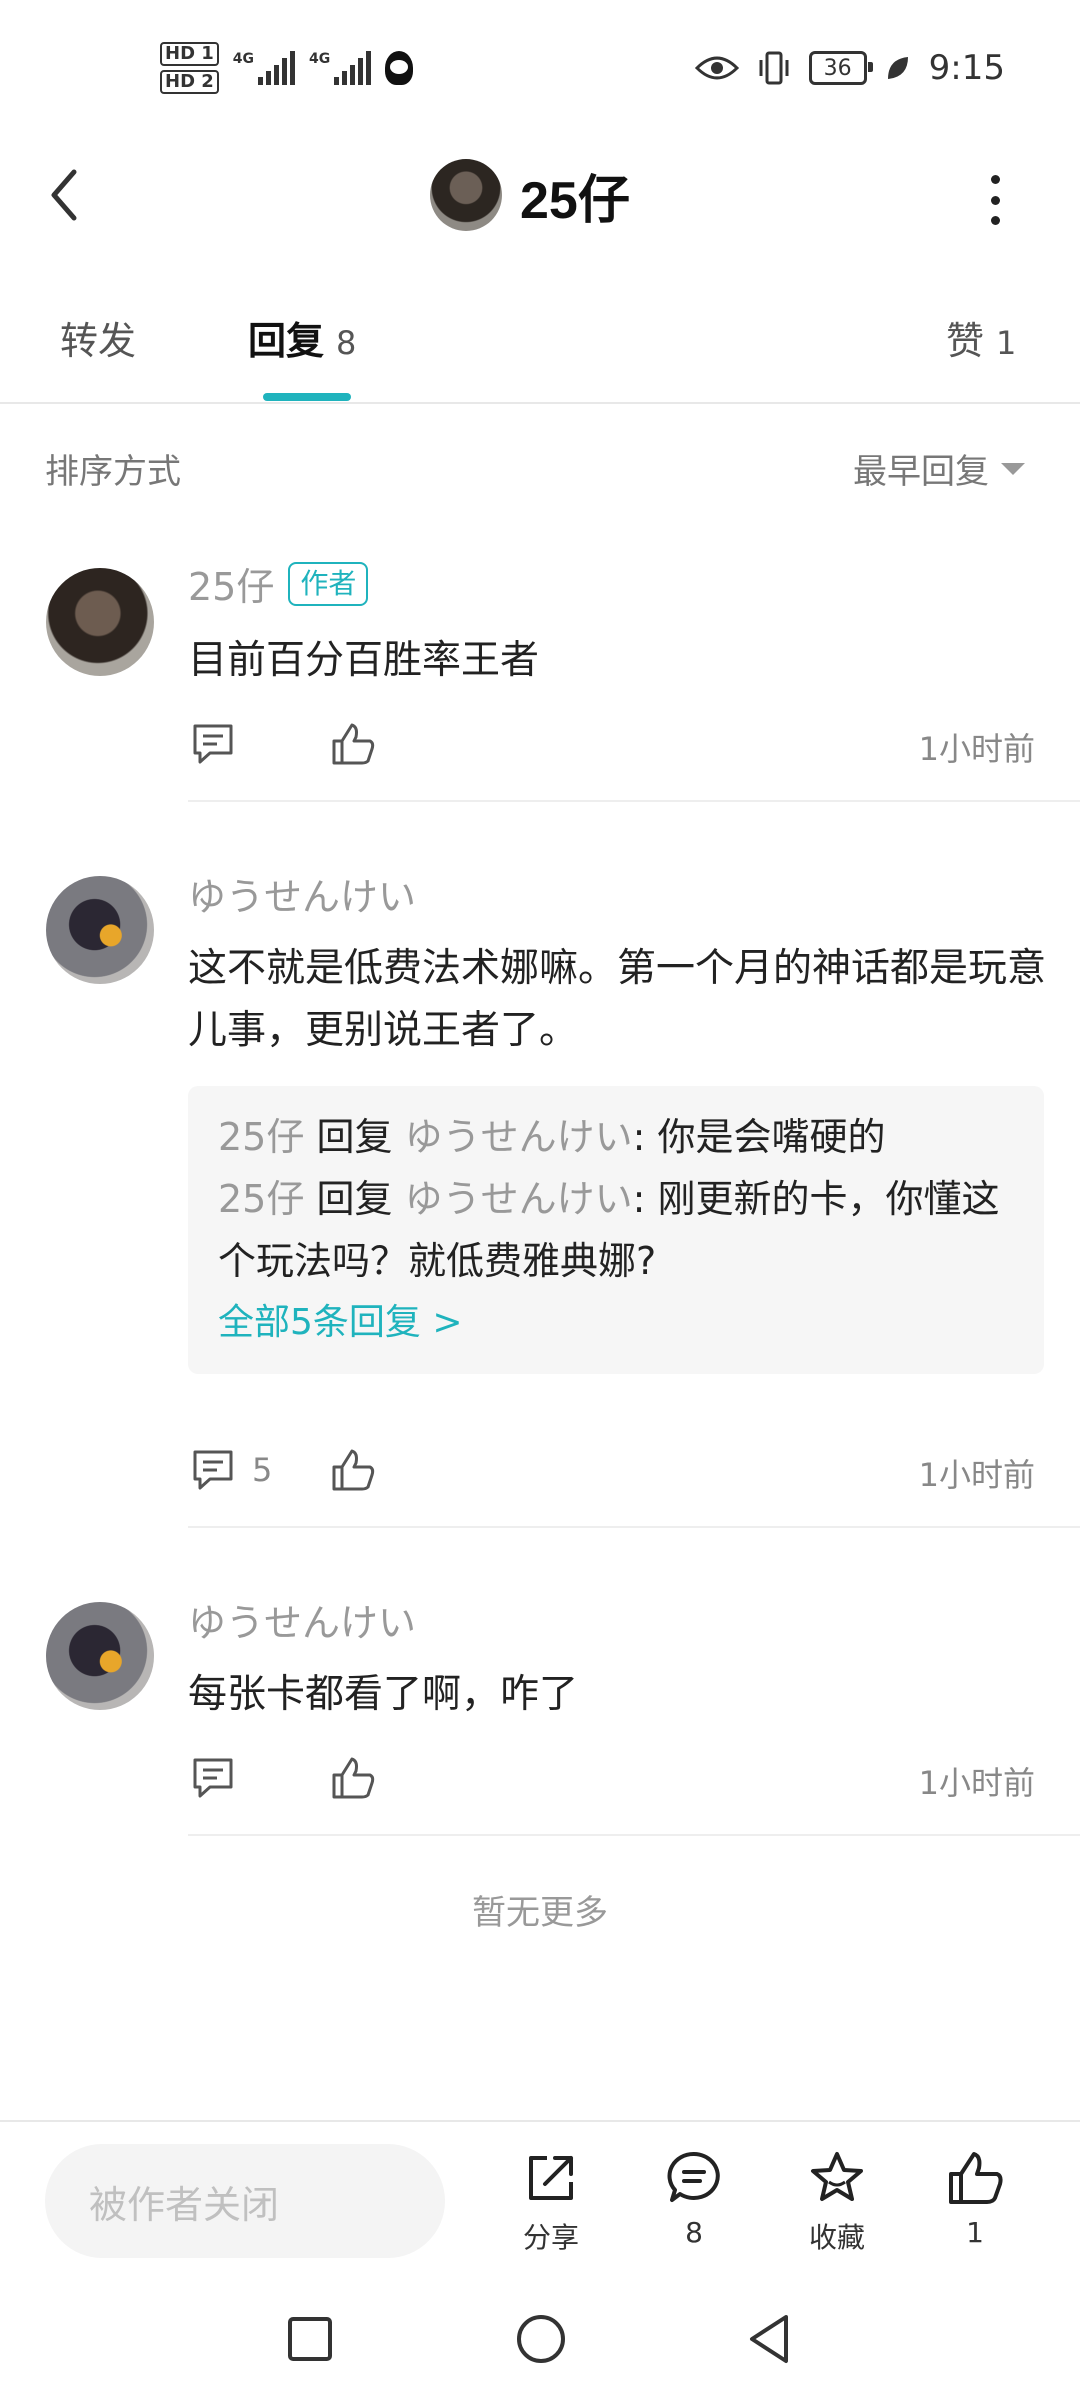 This screenshot has width=1080, height=2400. I want to click on view-all-replies-link: 全部5条回复 >, so click(616, 1323).